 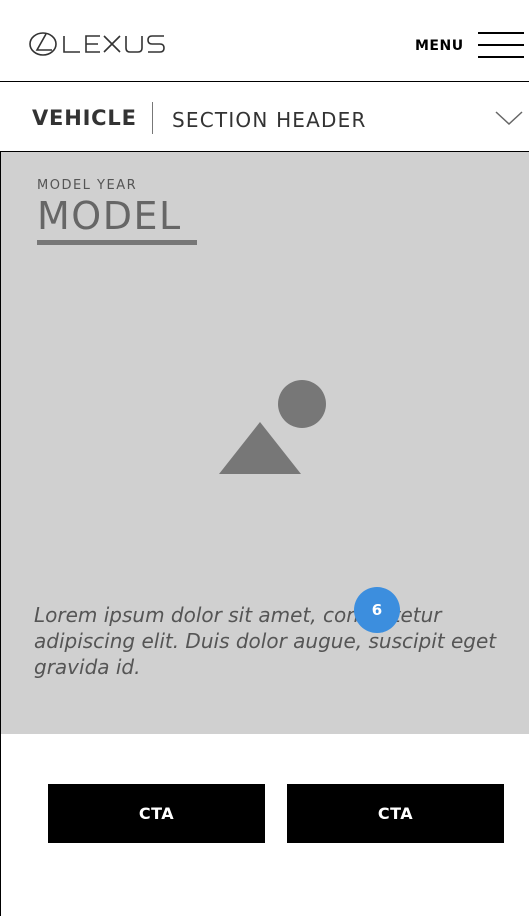 What do you see at coordinates (377, 610) in the screenshot?
I see `annotation-badge: 6` at bounding box center [377, 610].